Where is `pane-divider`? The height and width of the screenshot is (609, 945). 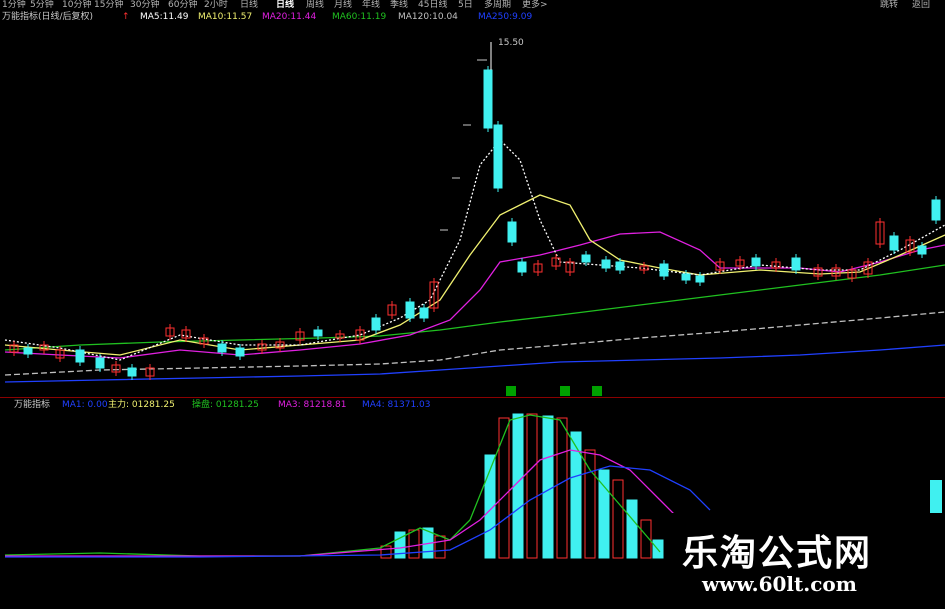
pane-divider is located at coordinates (472, 397).